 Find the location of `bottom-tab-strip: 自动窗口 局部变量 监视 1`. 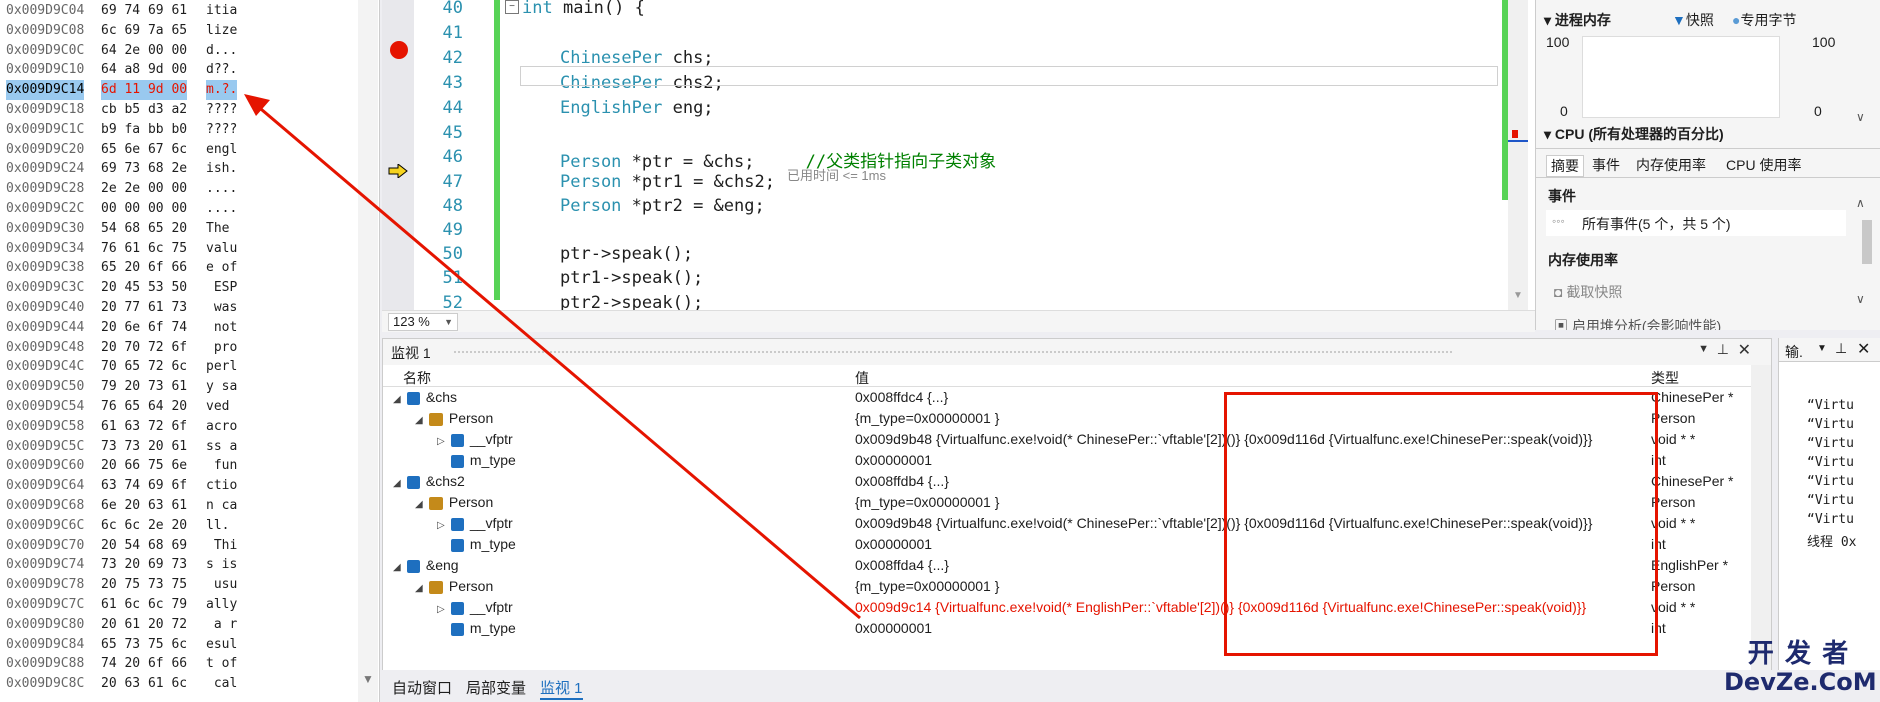

bottom-tab-strip: 自动窗口 局部变量 监视 1 is located at coordinates (1077, 686).